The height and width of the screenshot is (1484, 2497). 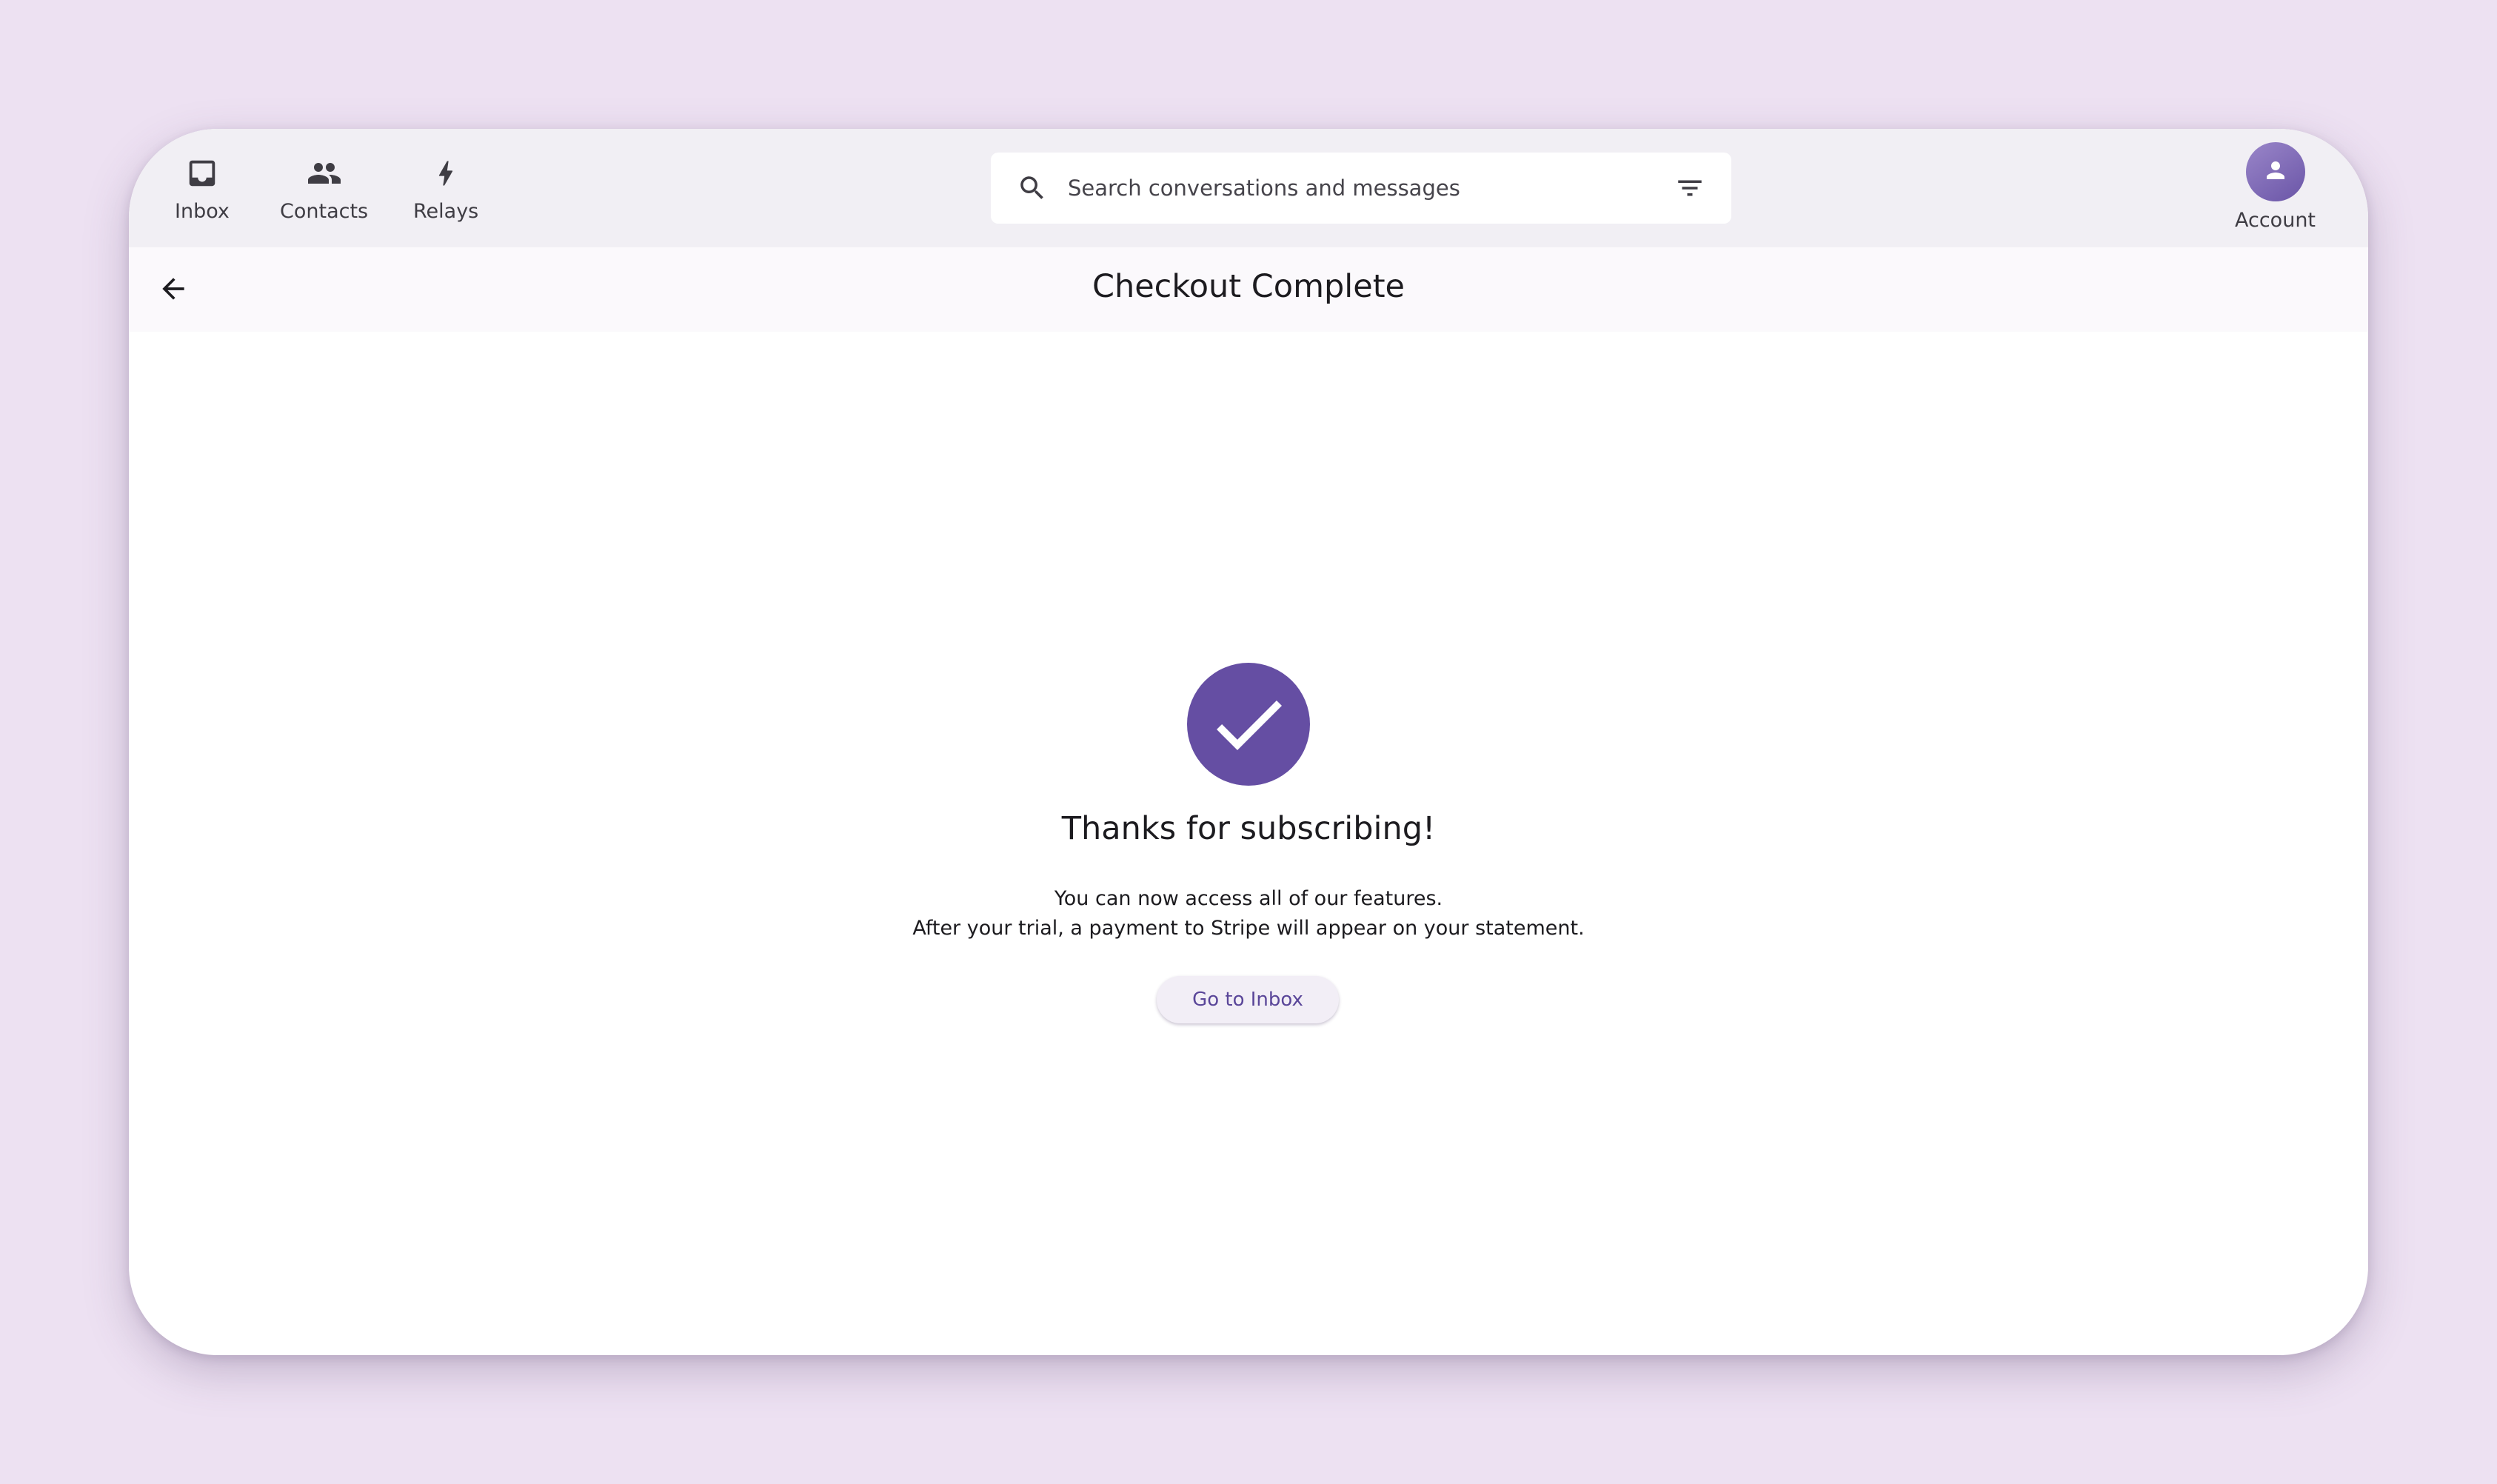 What do you see at coordinates (1690, 188) in the screenshot?
I see `filter-icon` at bounding box center [1690, 188].